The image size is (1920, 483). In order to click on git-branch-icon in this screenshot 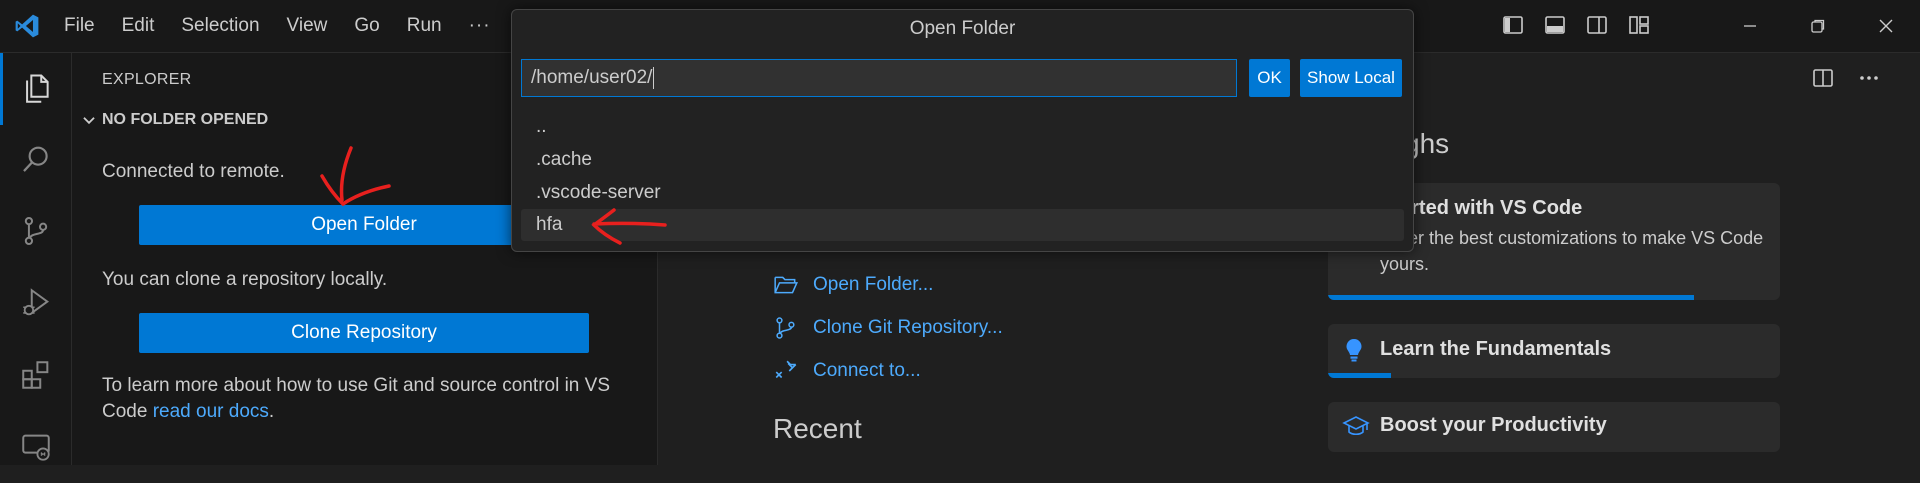, I will do `click(785, 327)`.